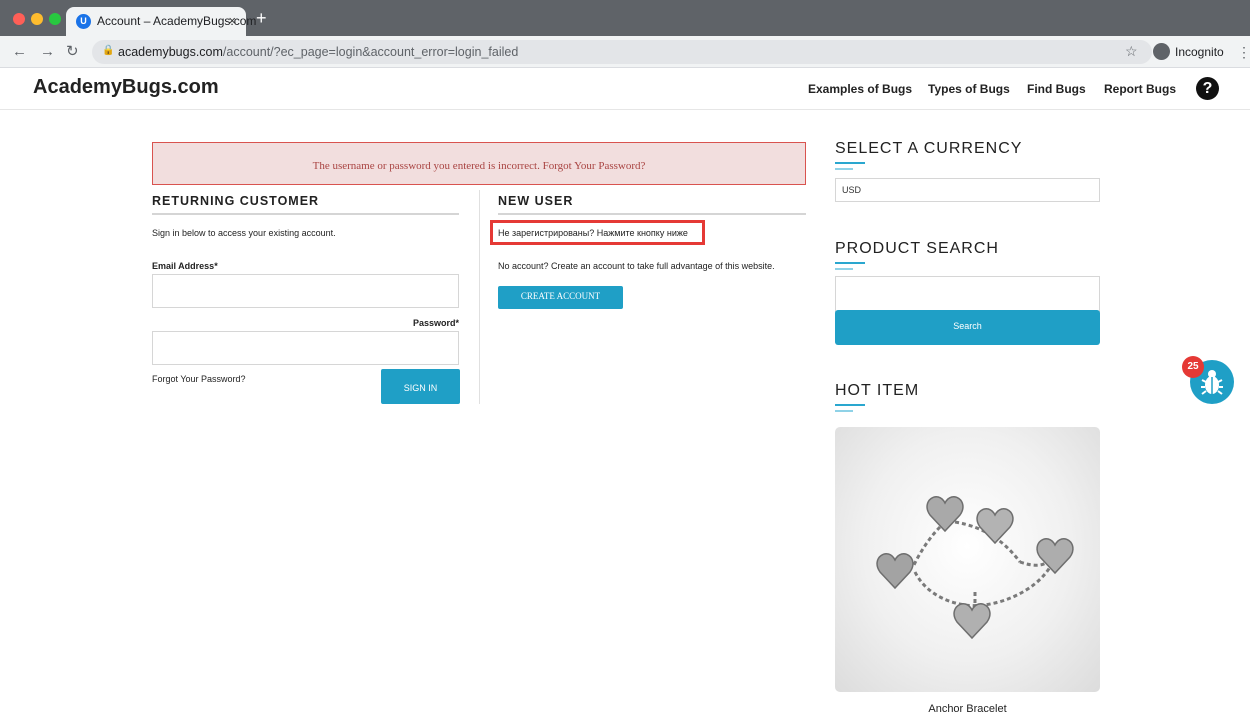  What do you see at coordinates (850, 268) in the screenshot?
I see `product-search-accent` at bounding box center [850, 268].